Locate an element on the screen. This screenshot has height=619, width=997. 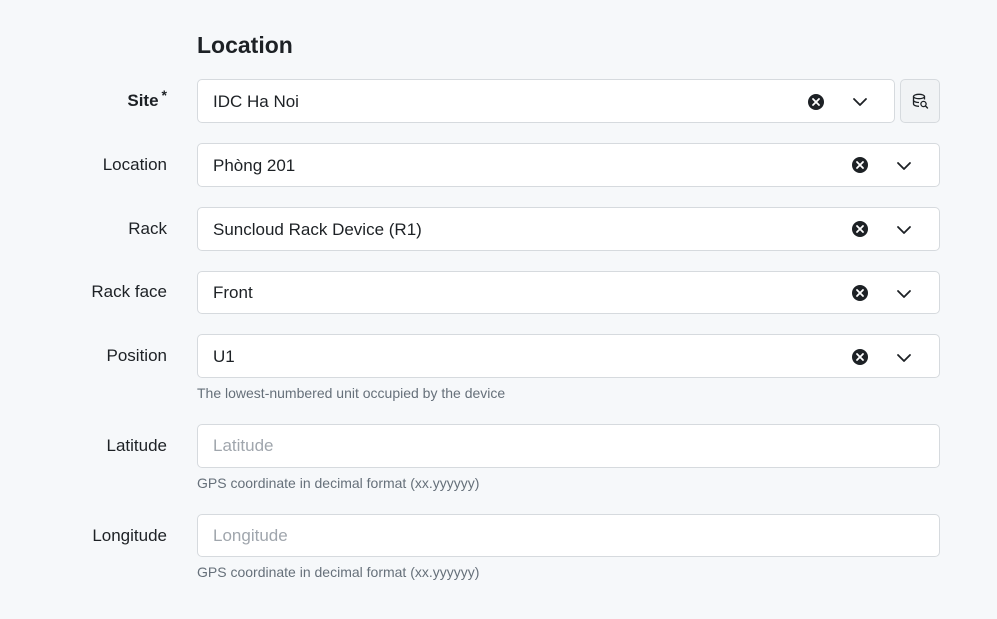
longitude-label: Longitude is located at coordinates (129, 535).